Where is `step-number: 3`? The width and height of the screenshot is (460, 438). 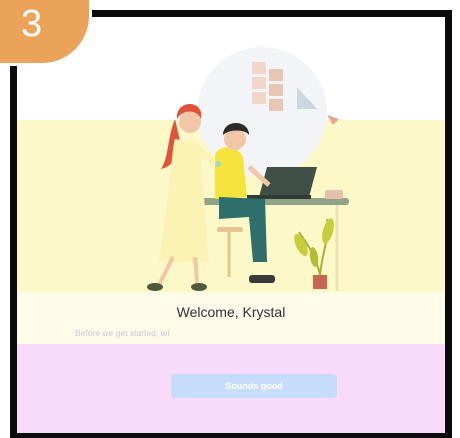 step-number: 3 is located at coordinates (32, 24).